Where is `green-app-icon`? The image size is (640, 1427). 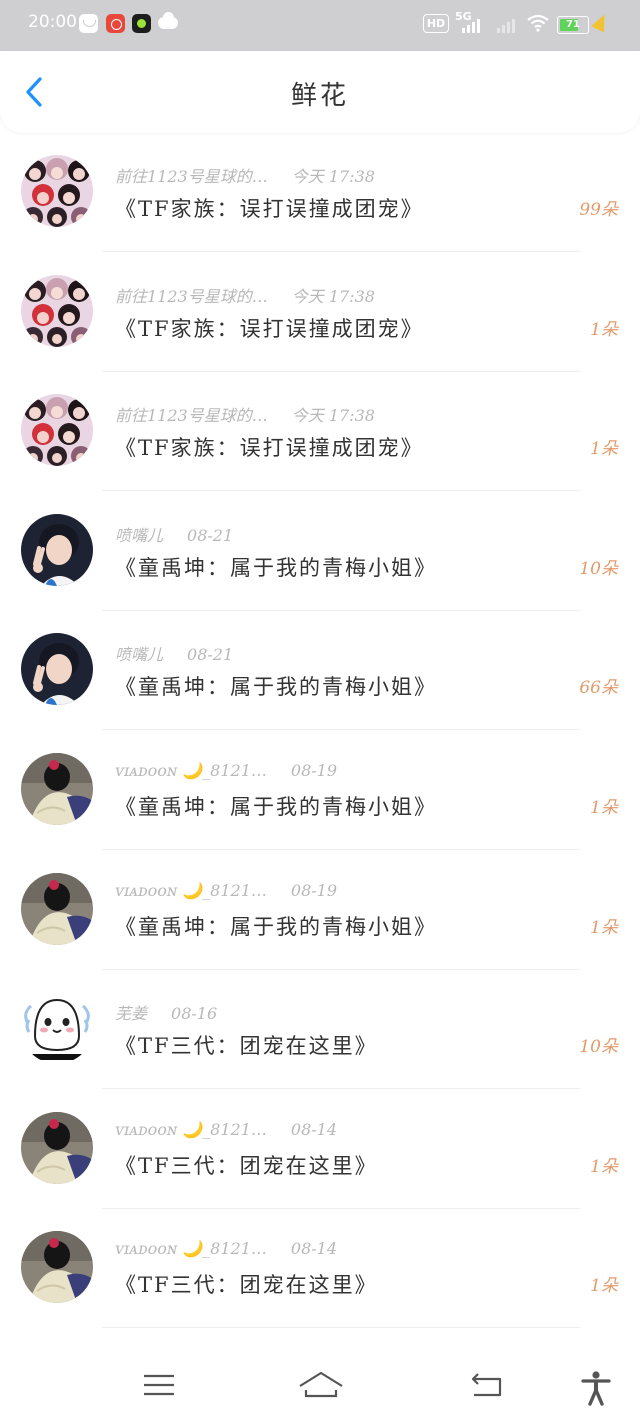 green-app-icon is located at coordinates (141, 23).